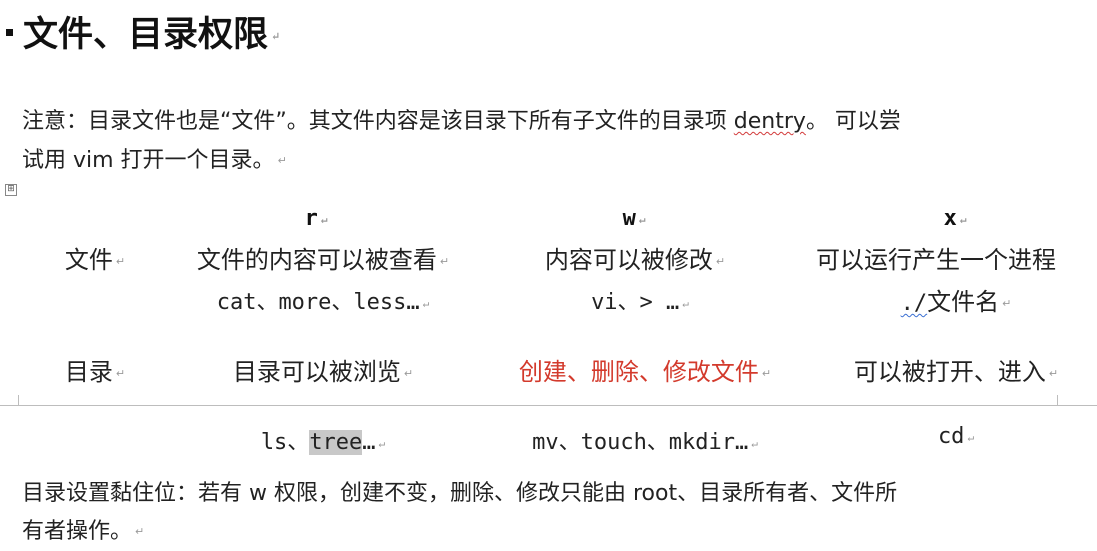  What do you see at coordinates (548, 405) in the screenshot?
I see `page-break-divider` at bounding box center [548, 405].